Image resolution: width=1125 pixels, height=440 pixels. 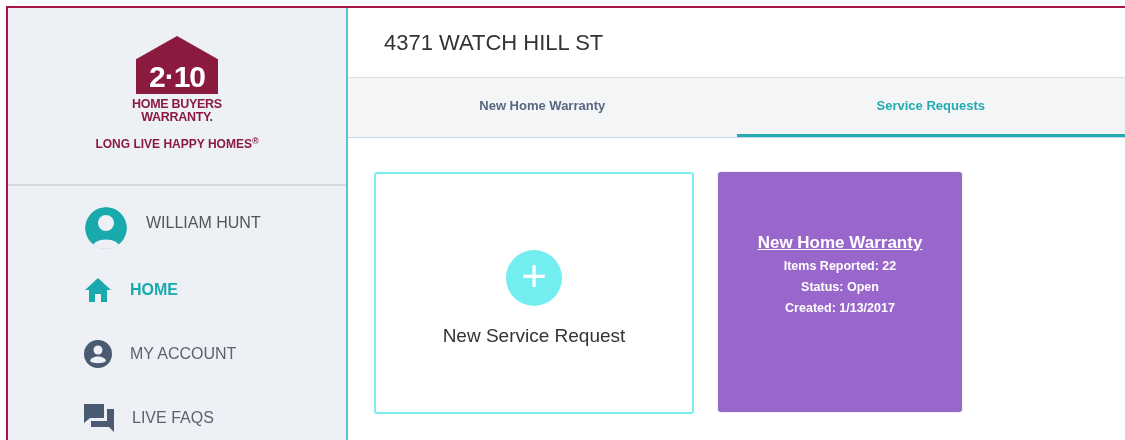 What do you see at coordinates (98, 290) in the screenshot?
I see `home-icon` at bounding box center [98, 290].